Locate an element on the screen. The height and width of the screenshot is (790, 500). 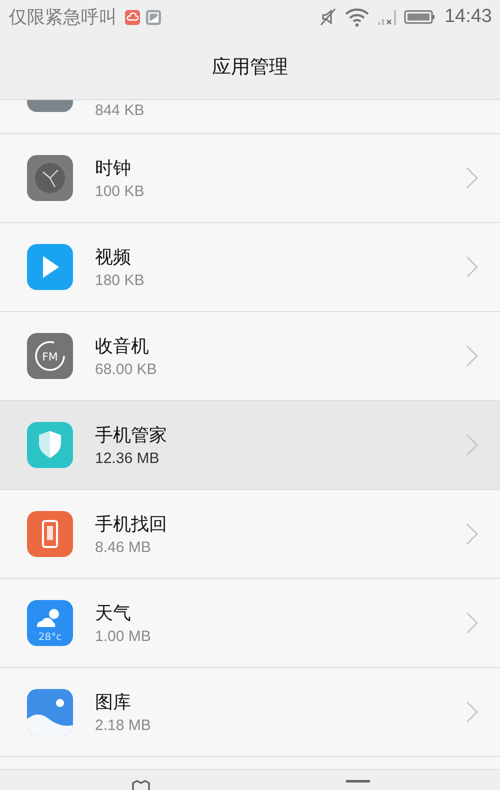
app-size: 180 KB is located at coordinates (120, 280).